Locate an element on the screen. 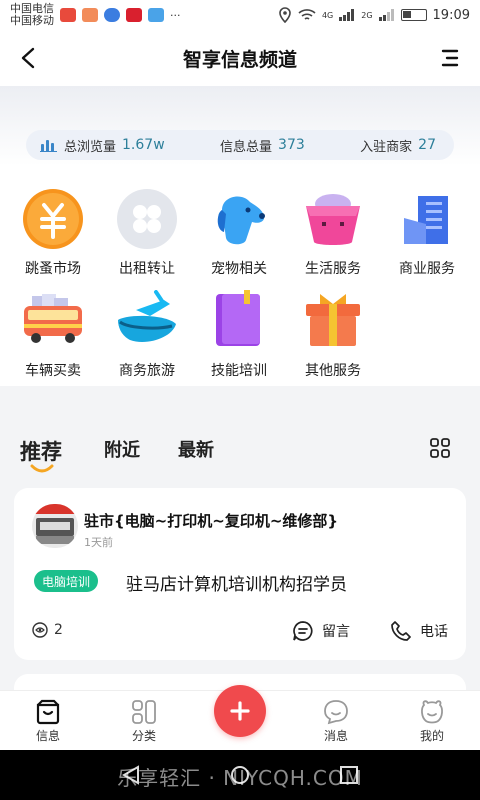  bottom-navigation: 信息 分类 消息 我的 is located at coordinates (240, 717).